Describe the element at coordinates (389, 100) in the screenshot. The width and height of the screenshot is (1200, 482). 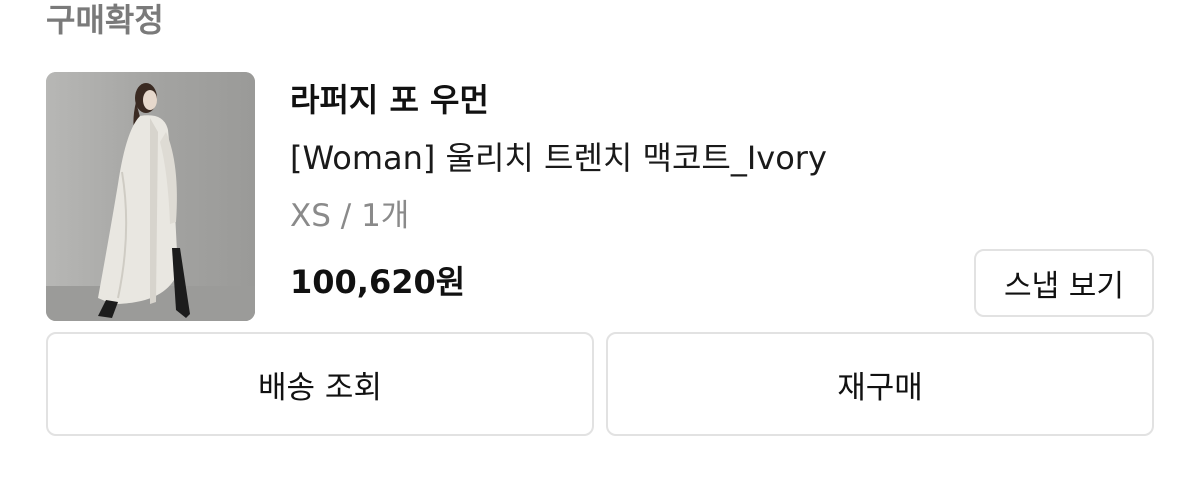
I see `brand-name: 라퍼지 포 우먼` at that location.